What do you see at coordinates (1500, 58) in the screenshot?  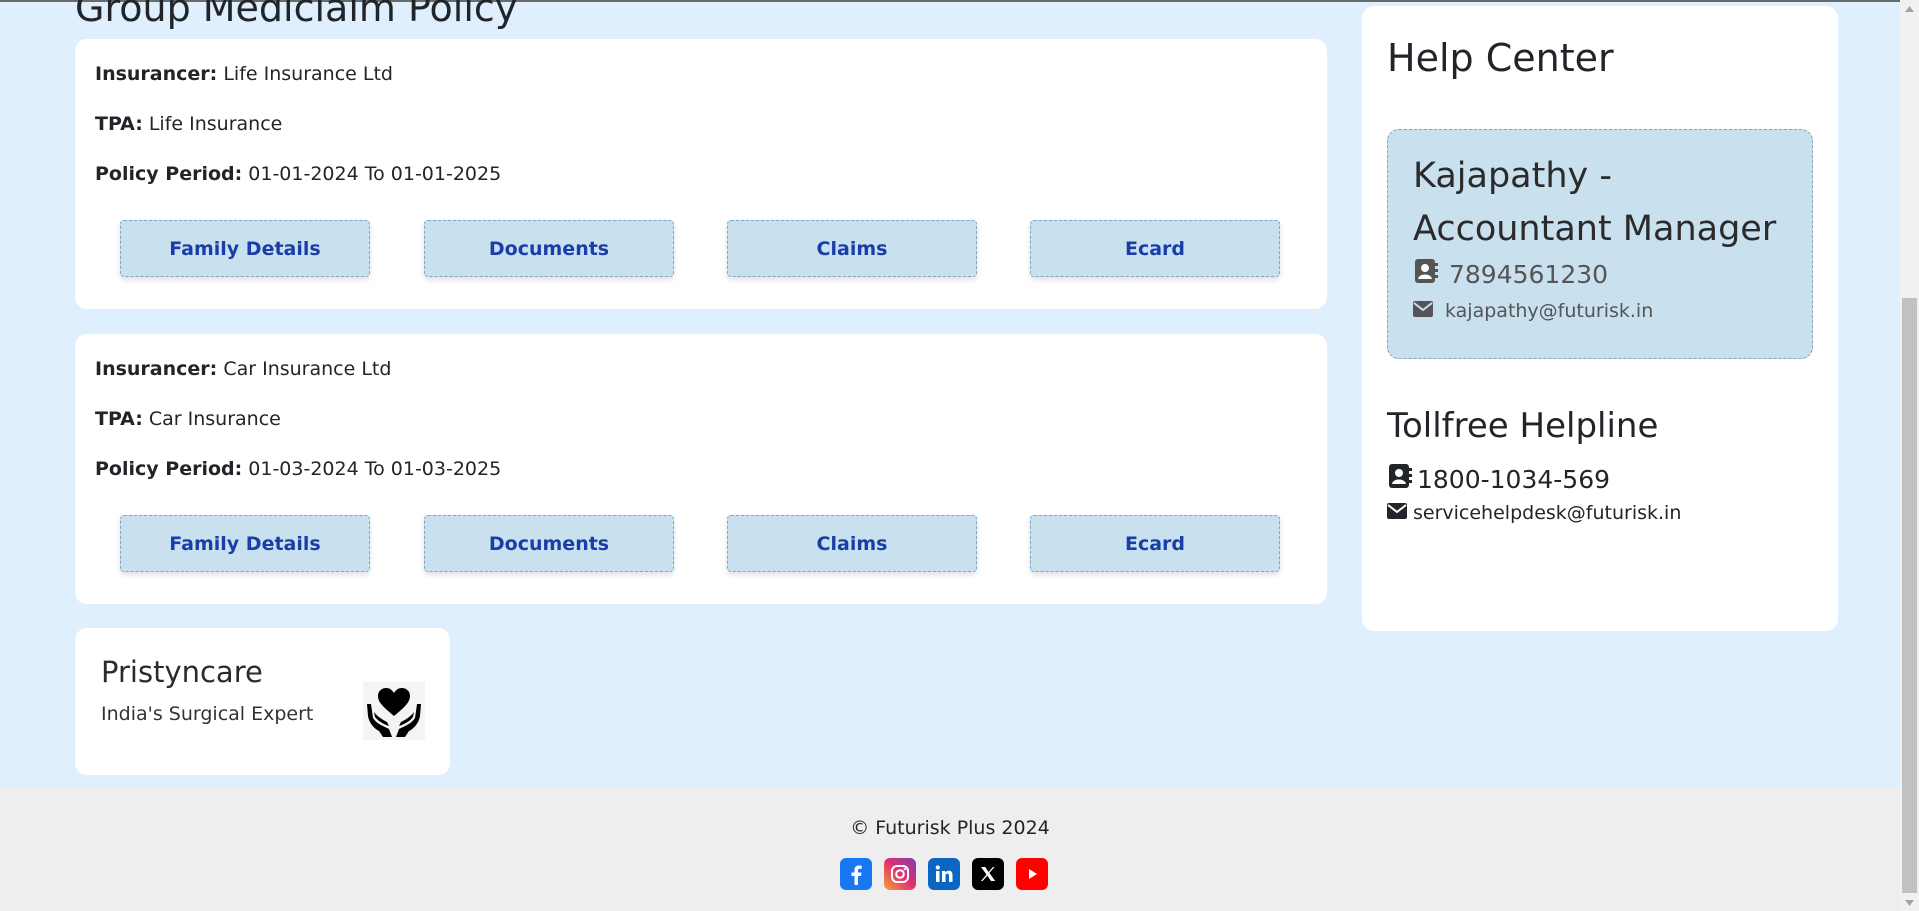 I see `help-center-title: Help Center` at bounding box center [1500, 58].